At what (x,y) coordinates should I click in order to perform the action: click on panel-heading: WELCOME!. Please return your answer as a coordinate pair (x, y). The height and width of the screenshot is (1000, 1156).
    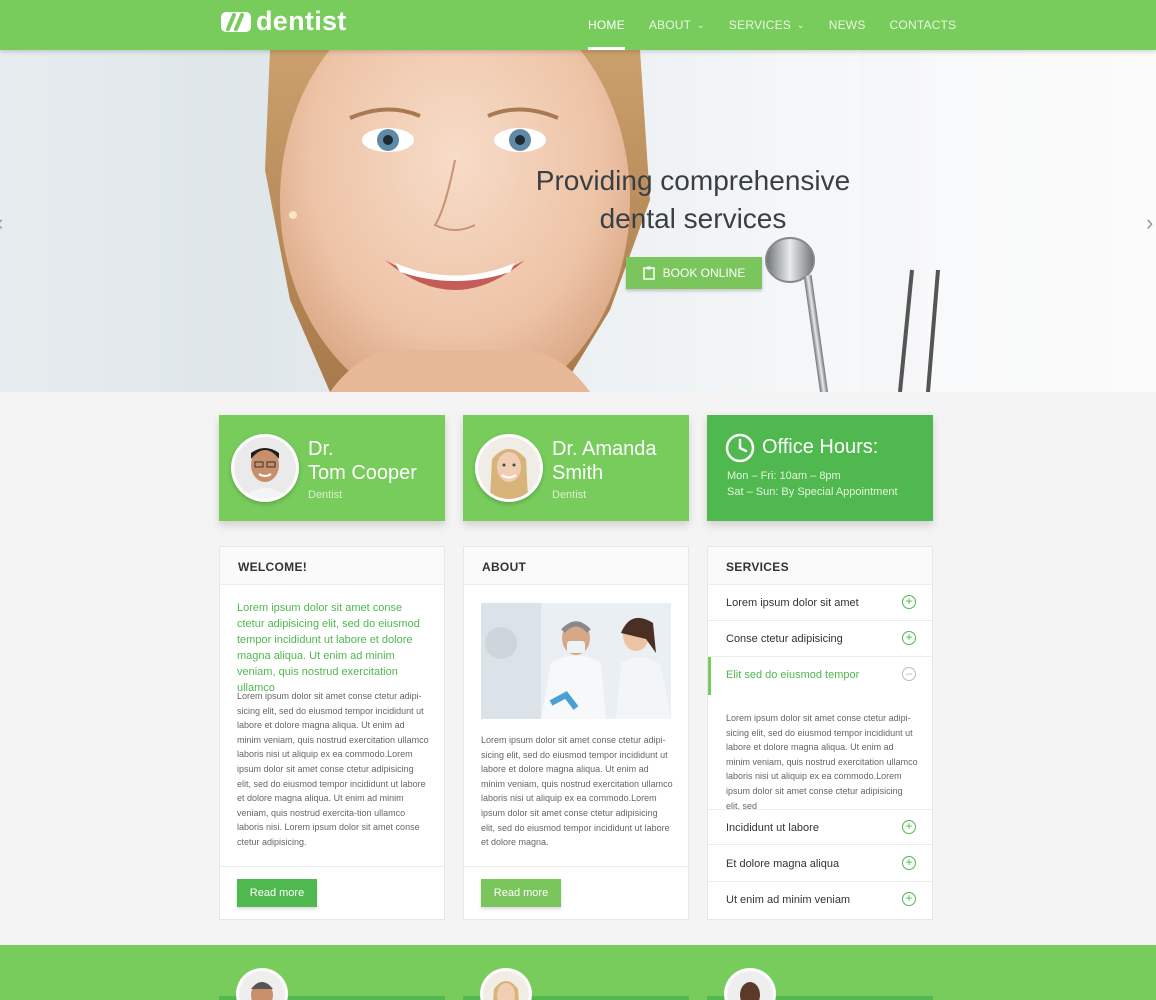
    Looking at the image, I should click on (332, 566).